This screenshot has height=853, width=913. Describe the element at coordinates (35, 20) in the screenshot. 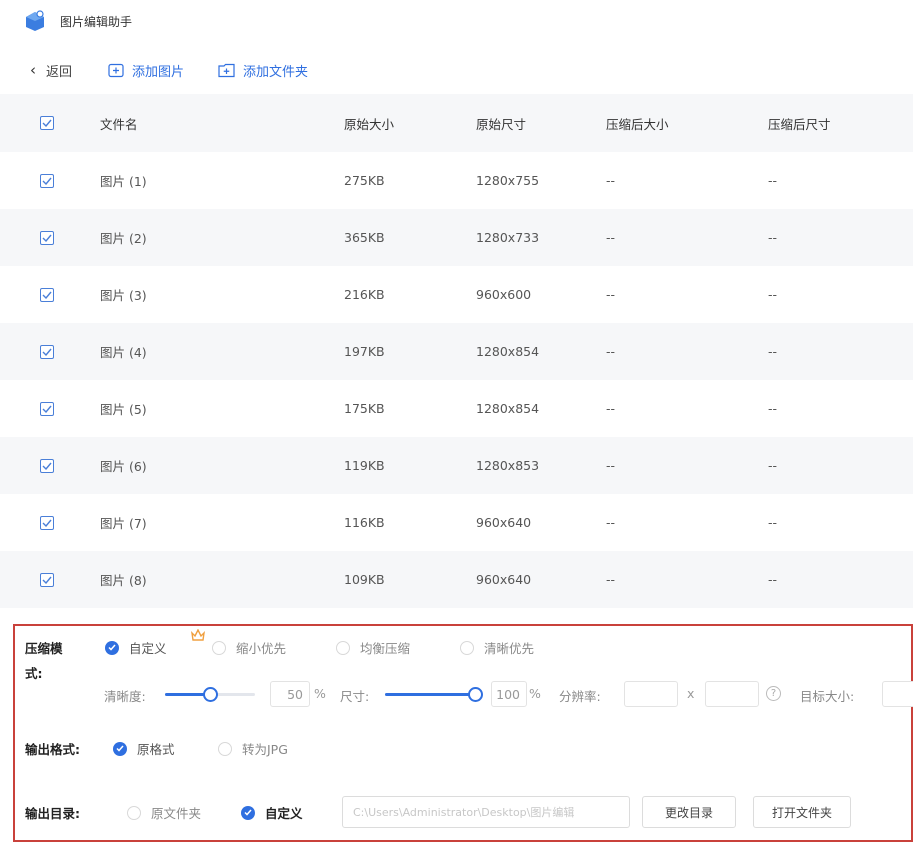

I see `app-logo-icon` at that location.